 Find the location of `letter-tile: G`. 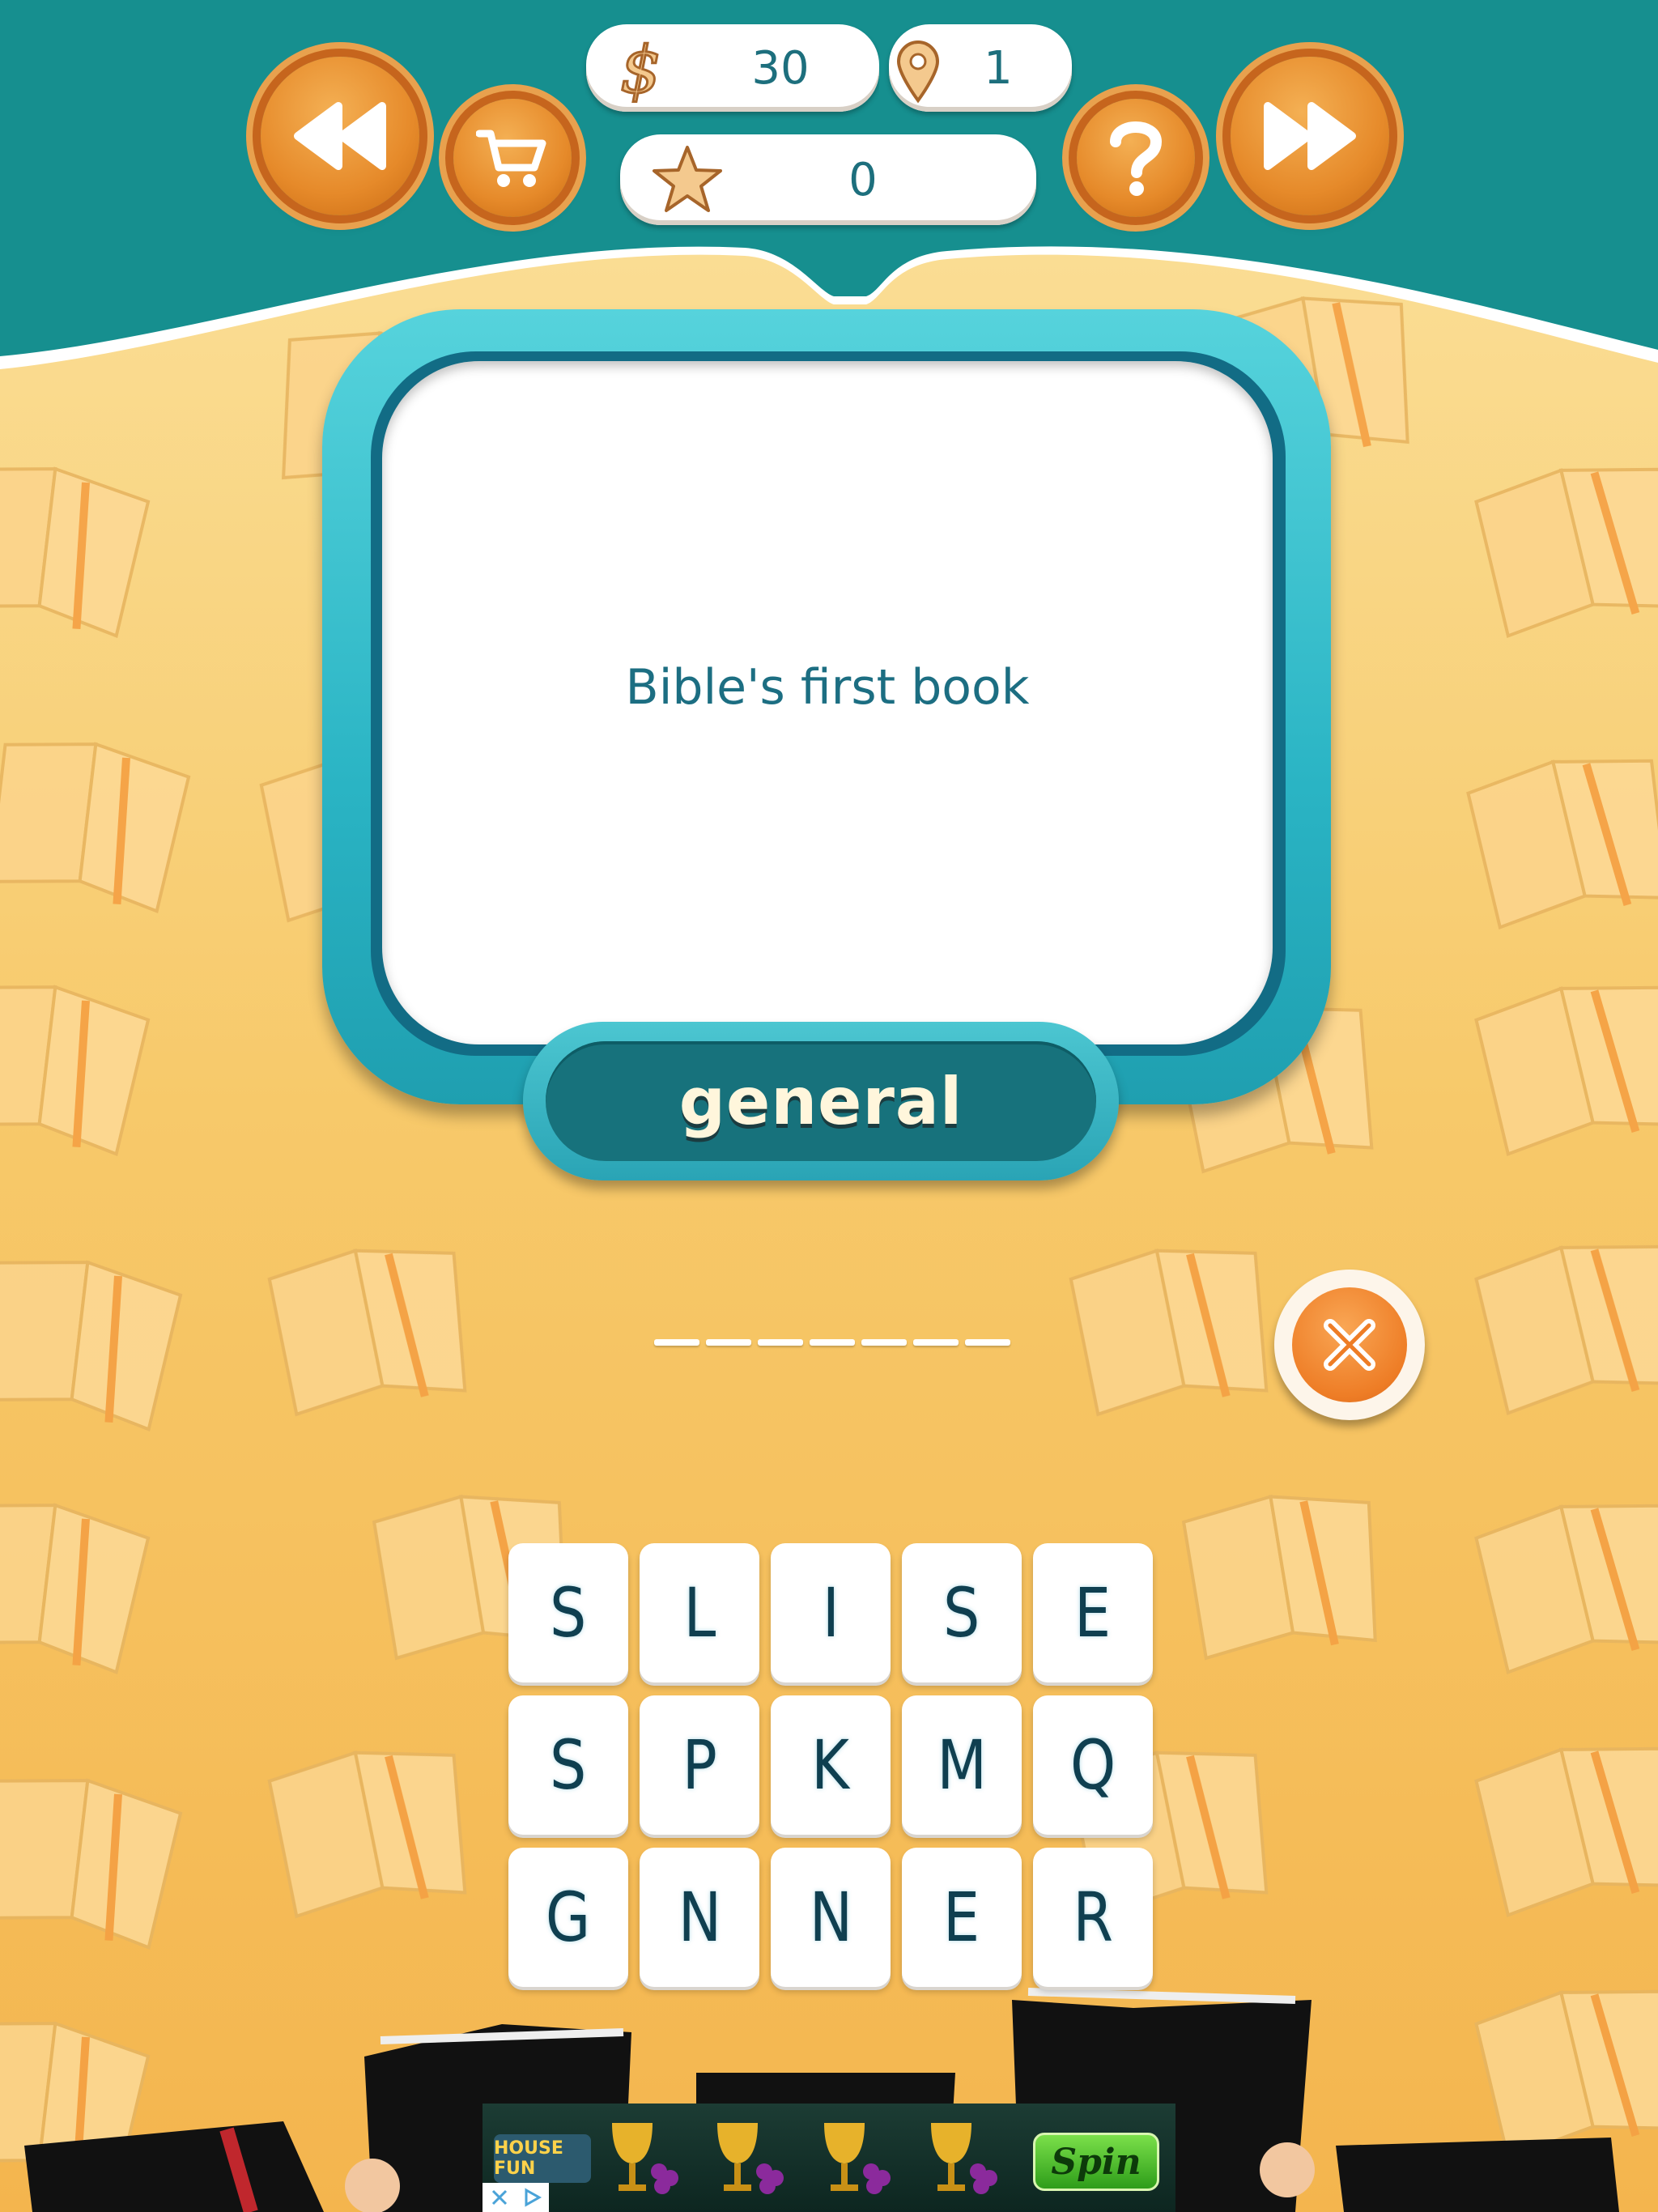

letter-tile: G is located at coordinates (568, 1917).